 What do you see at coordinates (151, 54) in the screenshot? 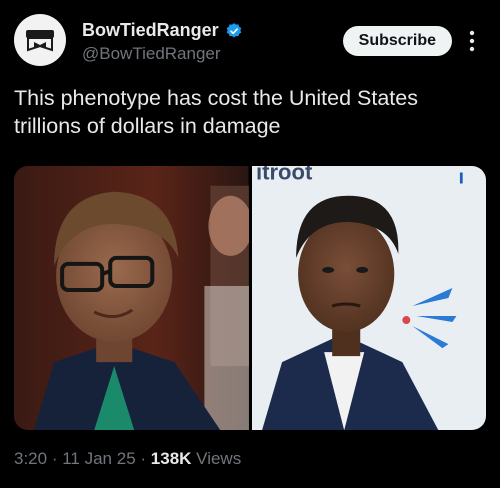
I see `author-handle: @BowTiedRanger` at bounding box center [151, 54].